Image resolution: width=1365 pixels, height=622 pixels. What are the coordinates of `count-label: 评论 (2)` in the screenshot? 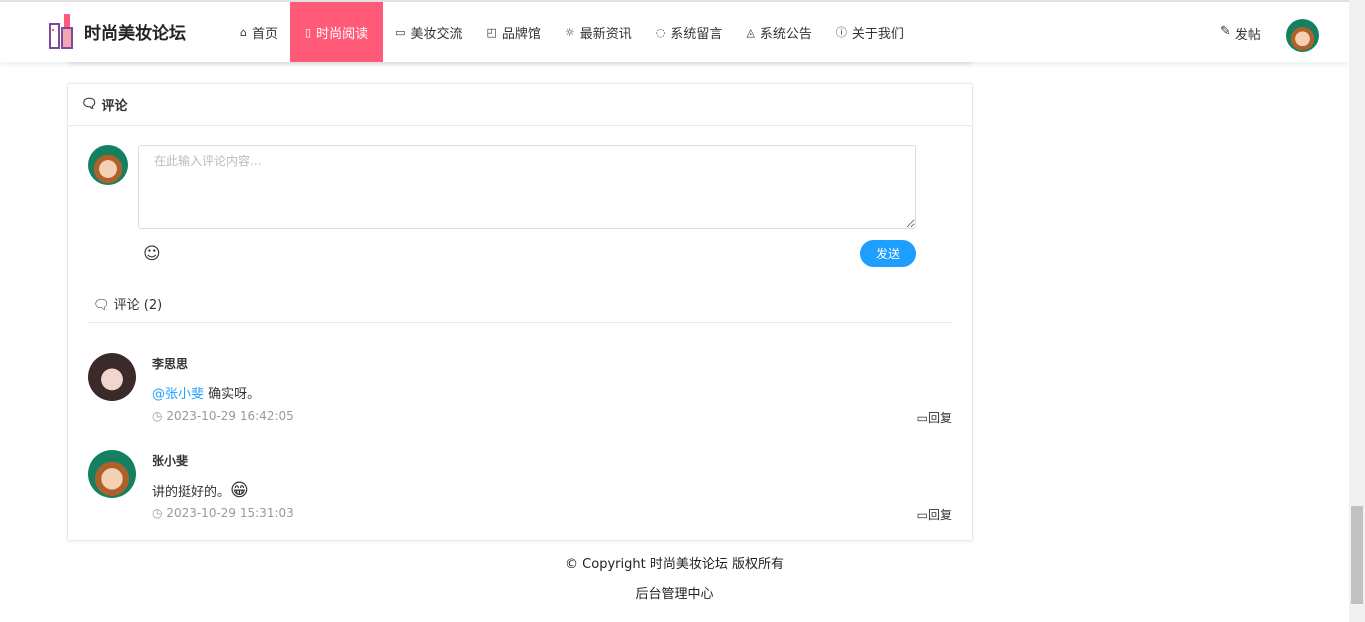 It's located at (138, 305).